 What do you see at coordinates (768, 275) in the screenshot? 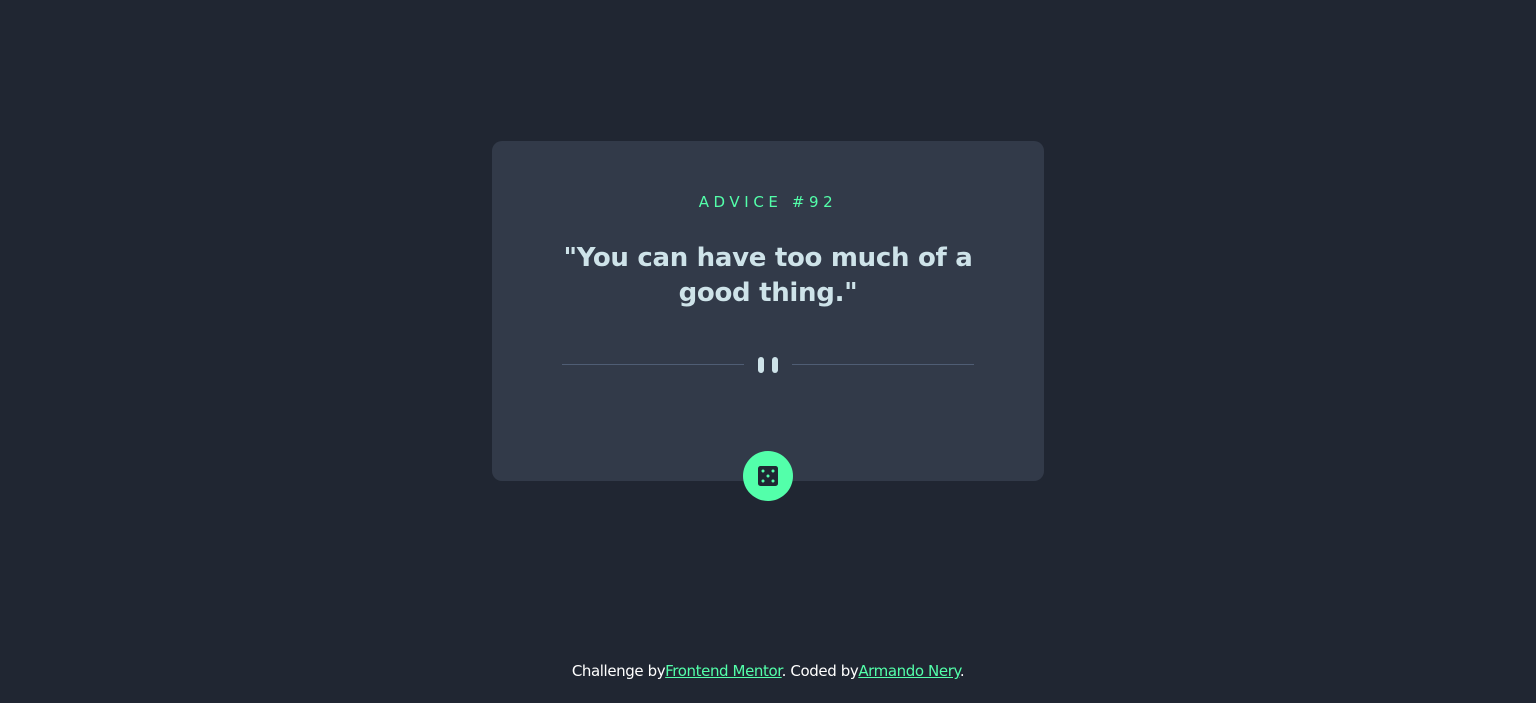
I see `advice-quote: "You can have too much of a good thing."` at bounding box center [768, 275].